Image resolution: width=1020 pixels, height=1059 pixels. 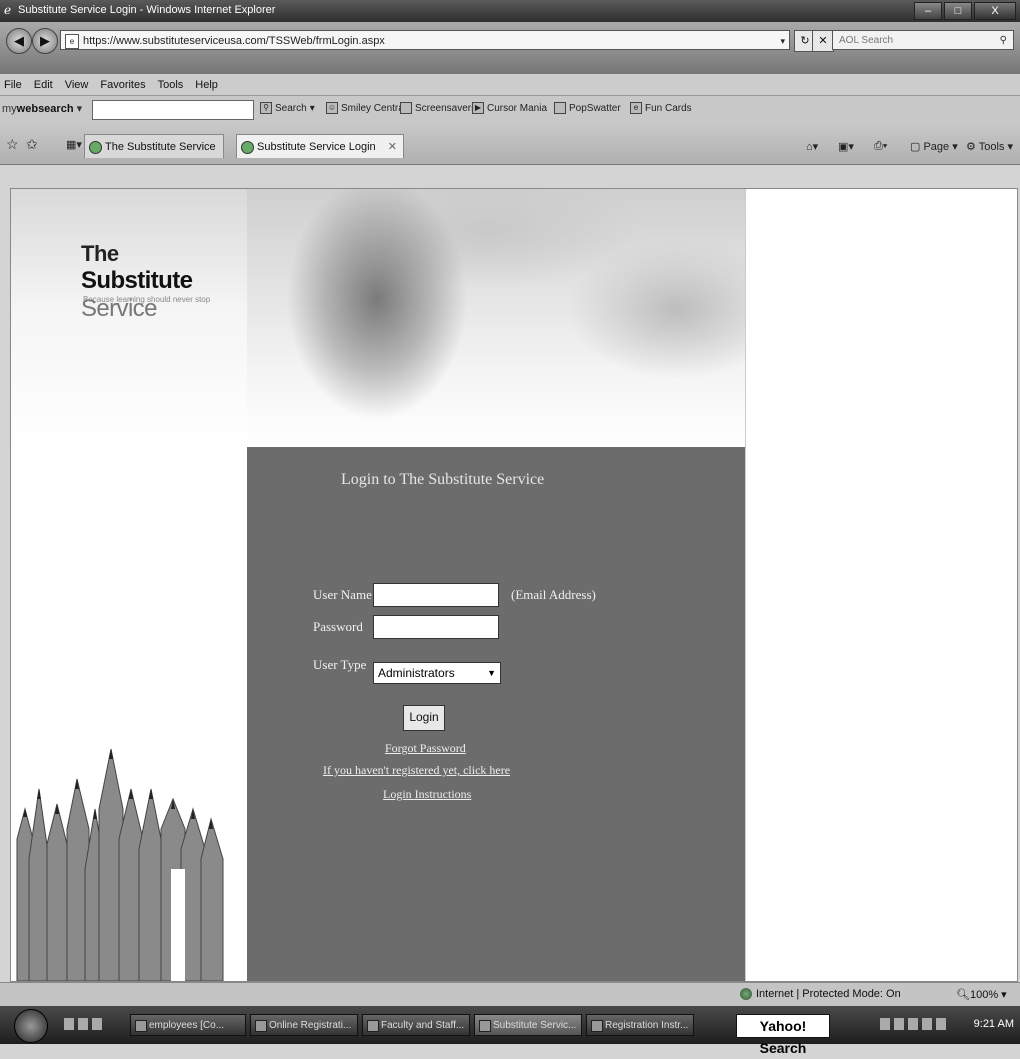 I want to click on menu-view: View, so click(x=77, y=85).